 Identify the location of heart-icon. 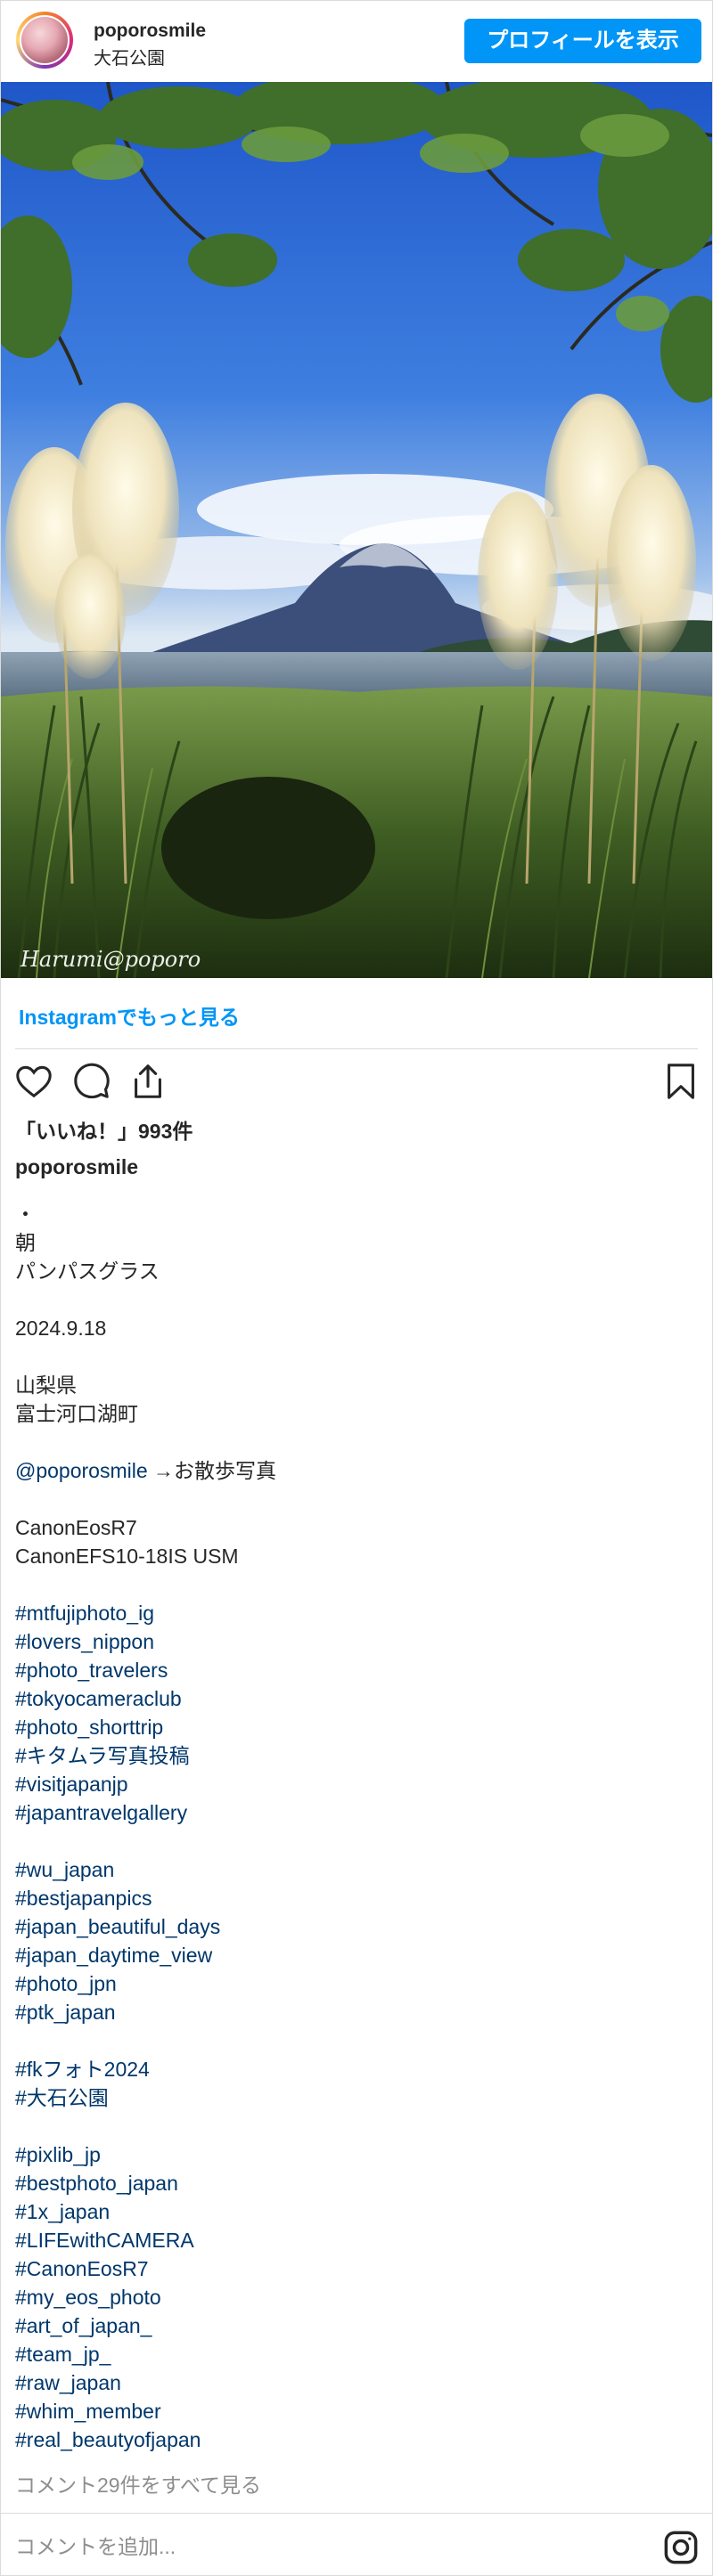
(33, 1081).